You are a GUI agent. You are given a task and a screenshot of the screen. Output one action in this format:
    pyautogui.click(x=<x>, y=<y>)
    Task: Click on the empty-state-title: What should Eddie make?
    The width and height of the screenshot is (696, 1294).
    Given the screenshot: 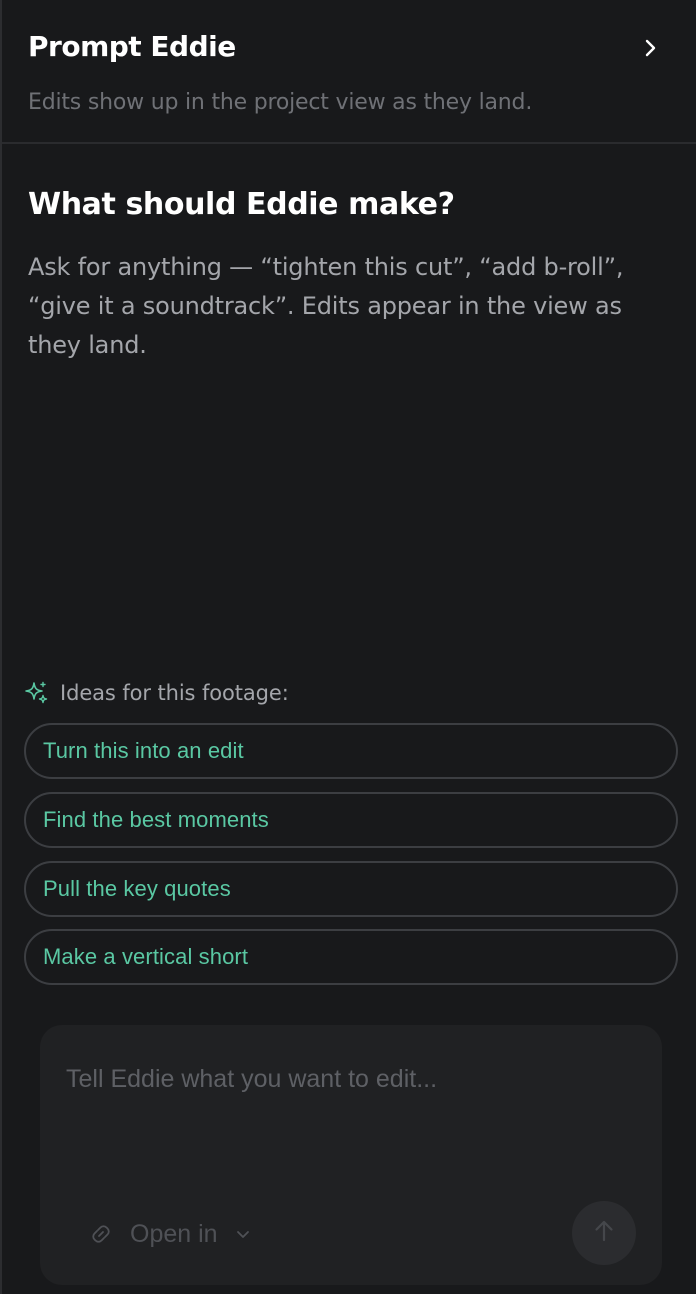 What is the action you would take?
    pyautogui.click(x=241, y=204)
    